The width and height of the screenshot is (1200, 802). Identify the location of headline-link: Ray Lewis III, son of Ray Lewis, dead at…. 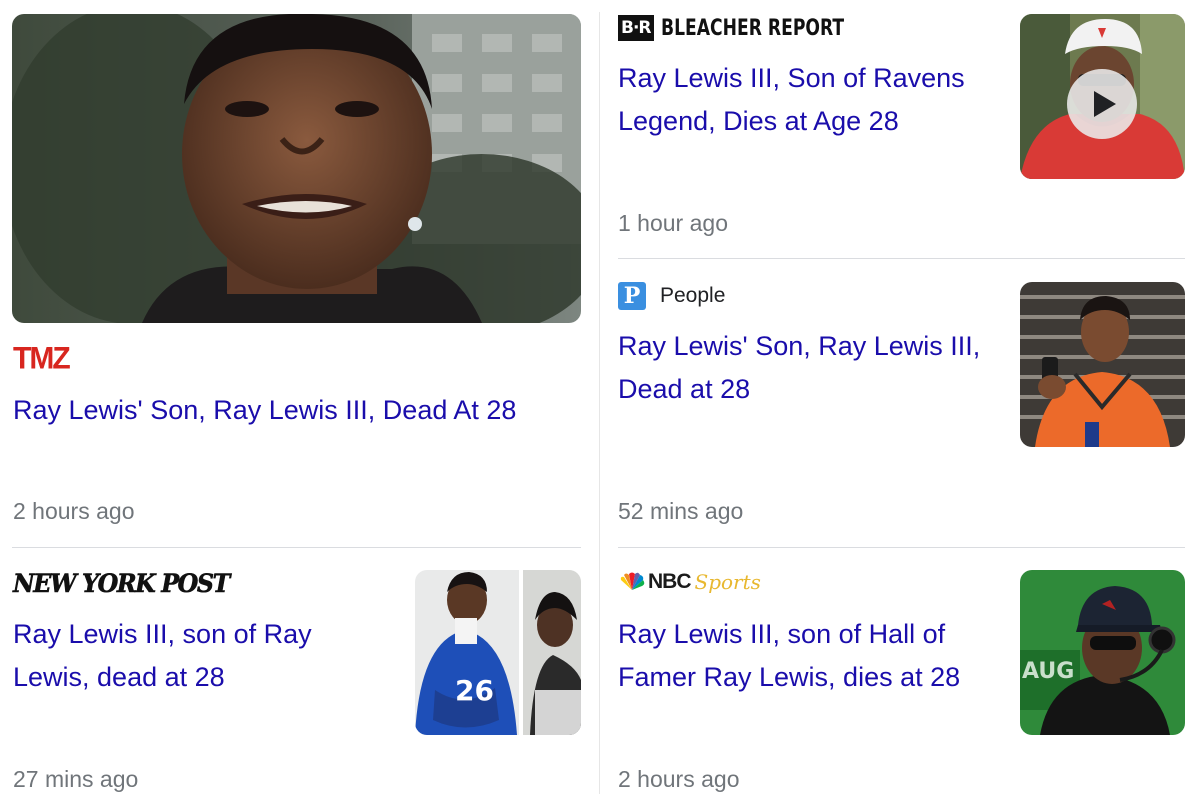
(203, 656).